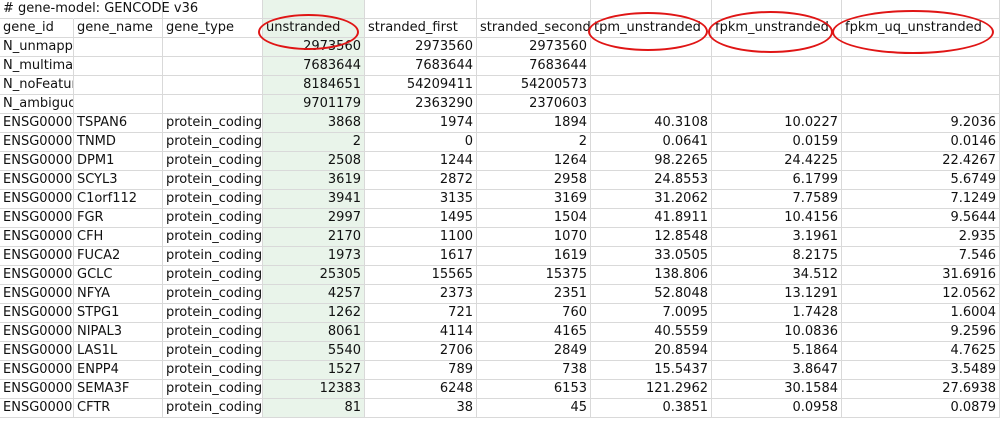 The image size is (1000, 421). I want to click on cell-fpkm-unstranded: 3.8647, so click(777, 370).